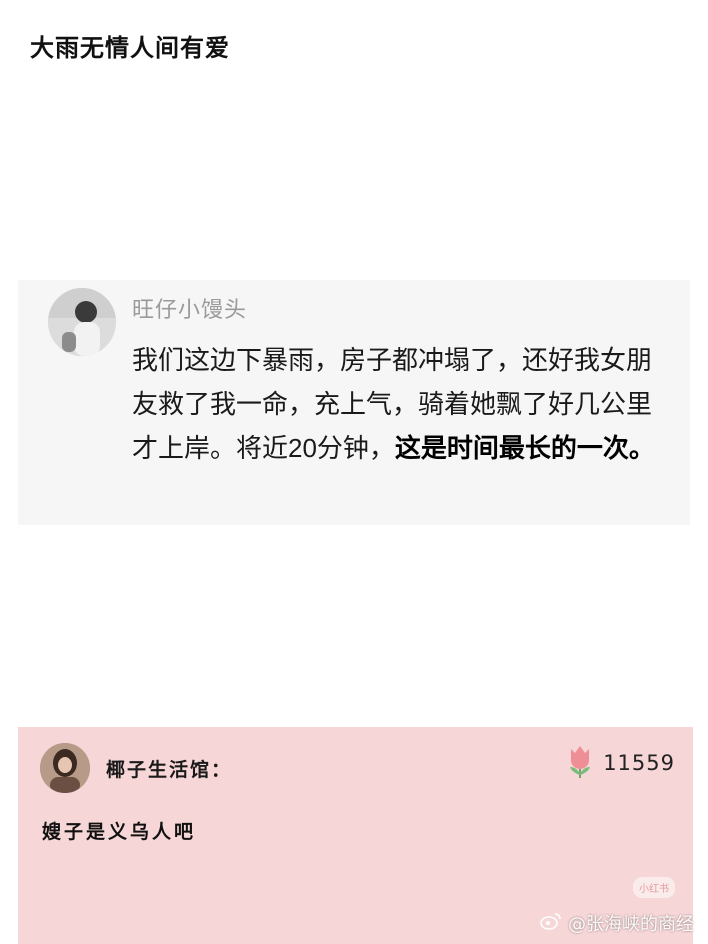 The width and height of the screenshot is (708, 944). Describe the element at coordinates (65, 768) in the screenshot. I see `commenter-avatar` at that location.